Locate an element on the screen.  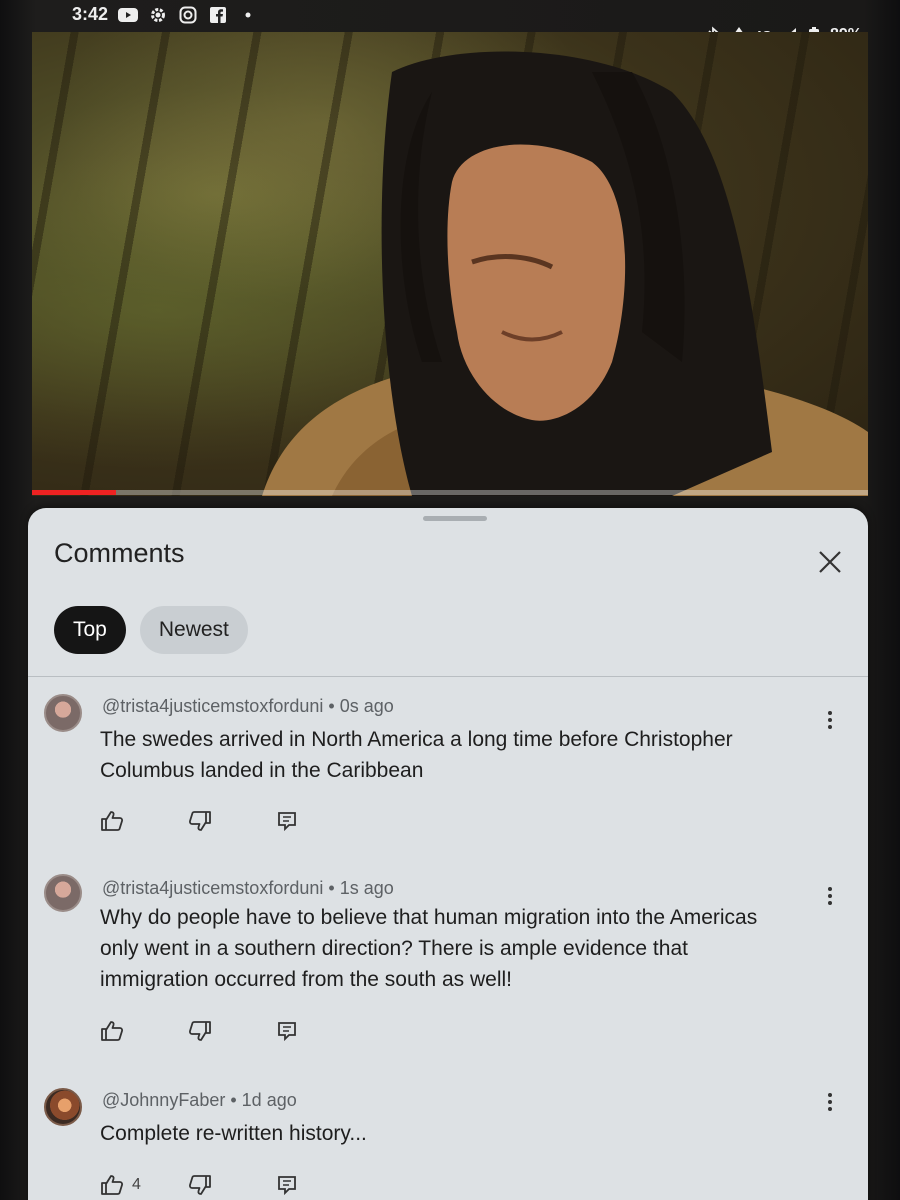
close-button is located at coordinates (830, 562).